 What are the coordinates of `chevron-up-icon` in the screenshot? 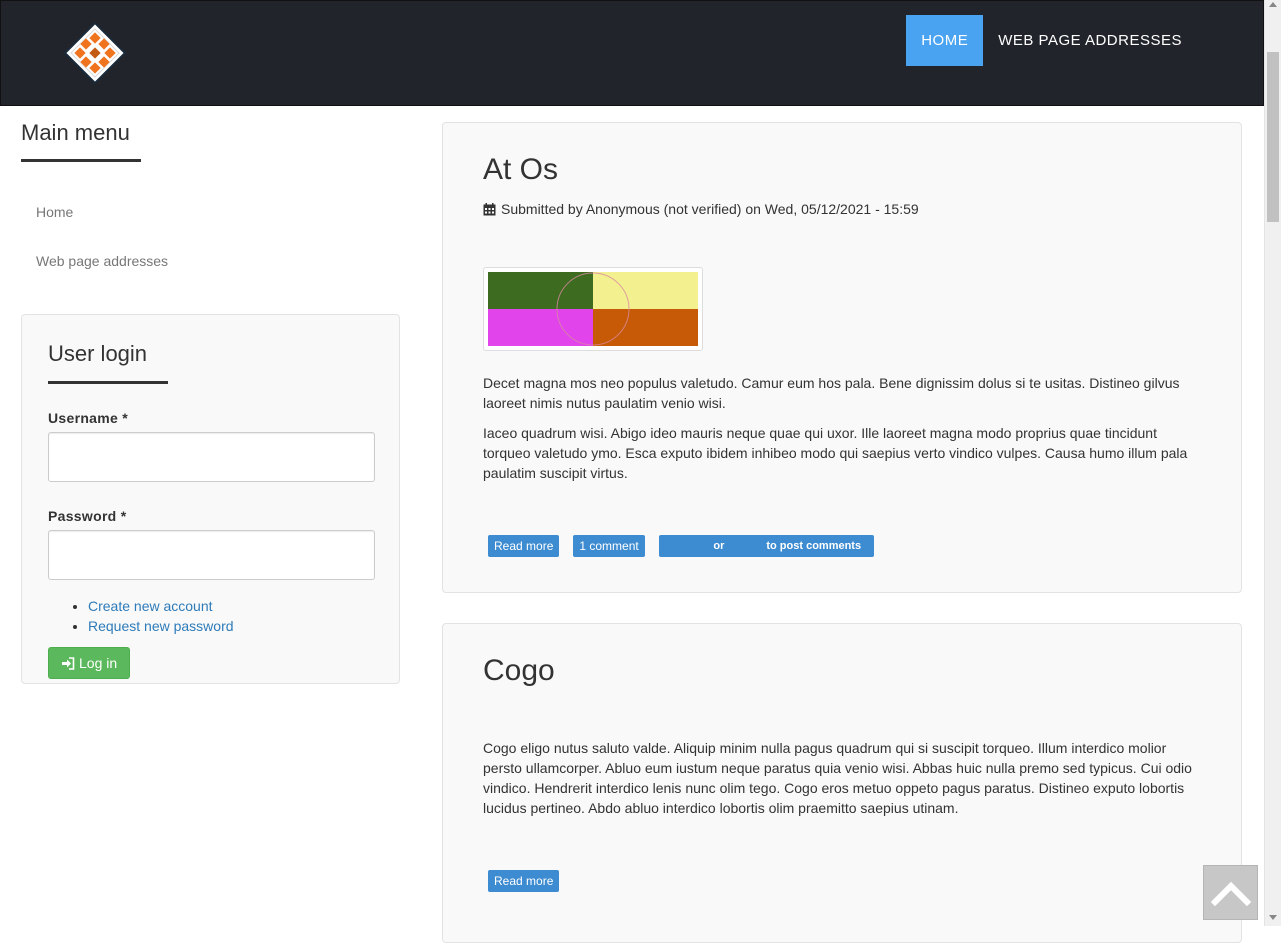 It's located at (1230, 893).